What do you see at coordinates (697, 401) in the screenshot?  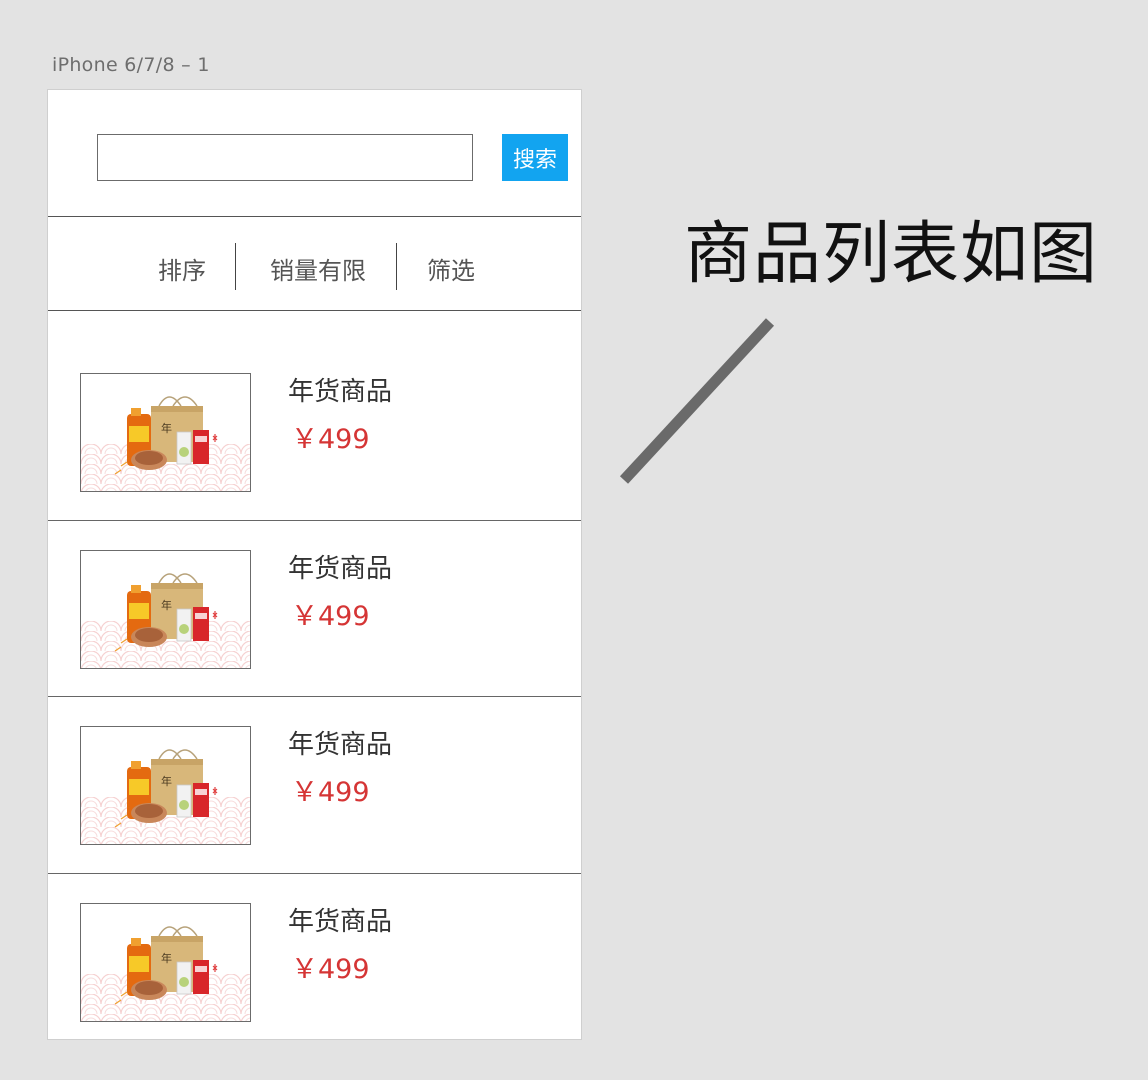 I see `annotation-pointer-line` at bounding box center [697, 401].